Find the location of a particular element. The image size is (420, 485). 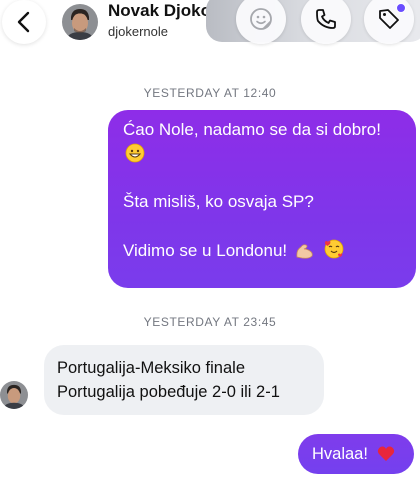

timestamp: YESTERDAY AT 23:45 is located at coordinates (210, 322).